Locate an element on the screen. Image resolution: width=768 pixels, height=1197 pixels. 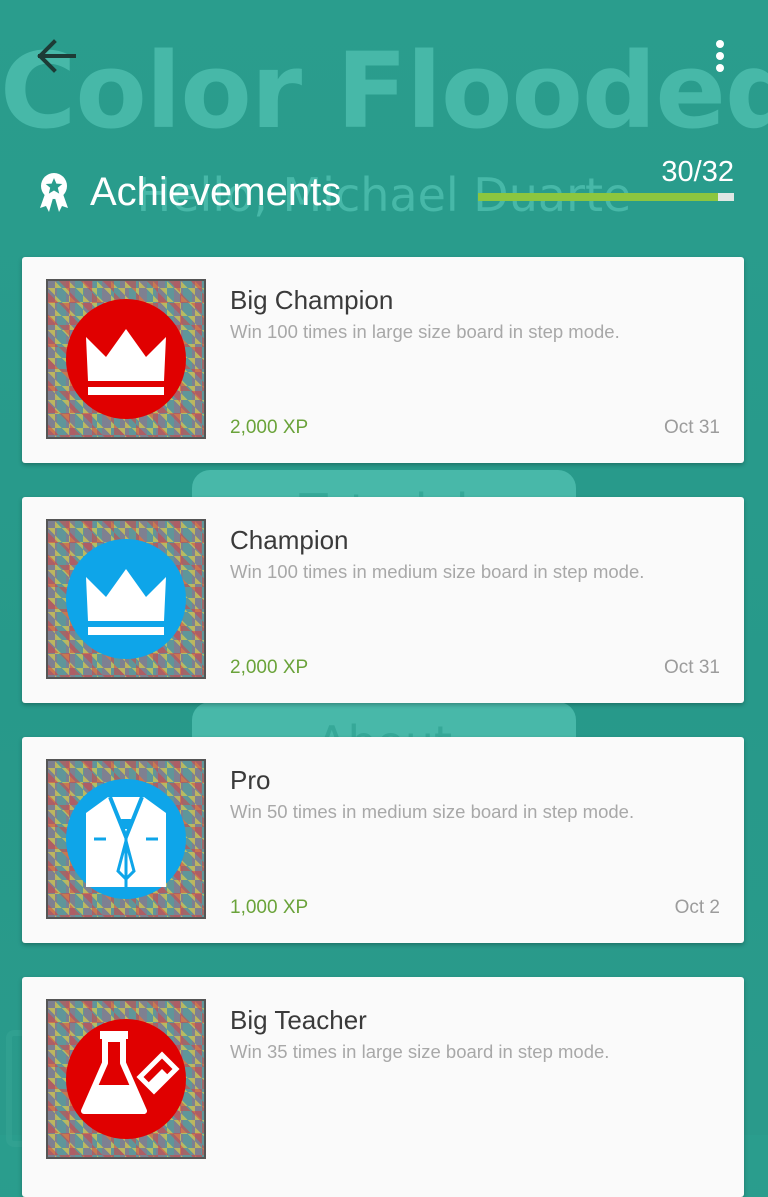
achievement-title: Champion is located at coordinates (289, 540).